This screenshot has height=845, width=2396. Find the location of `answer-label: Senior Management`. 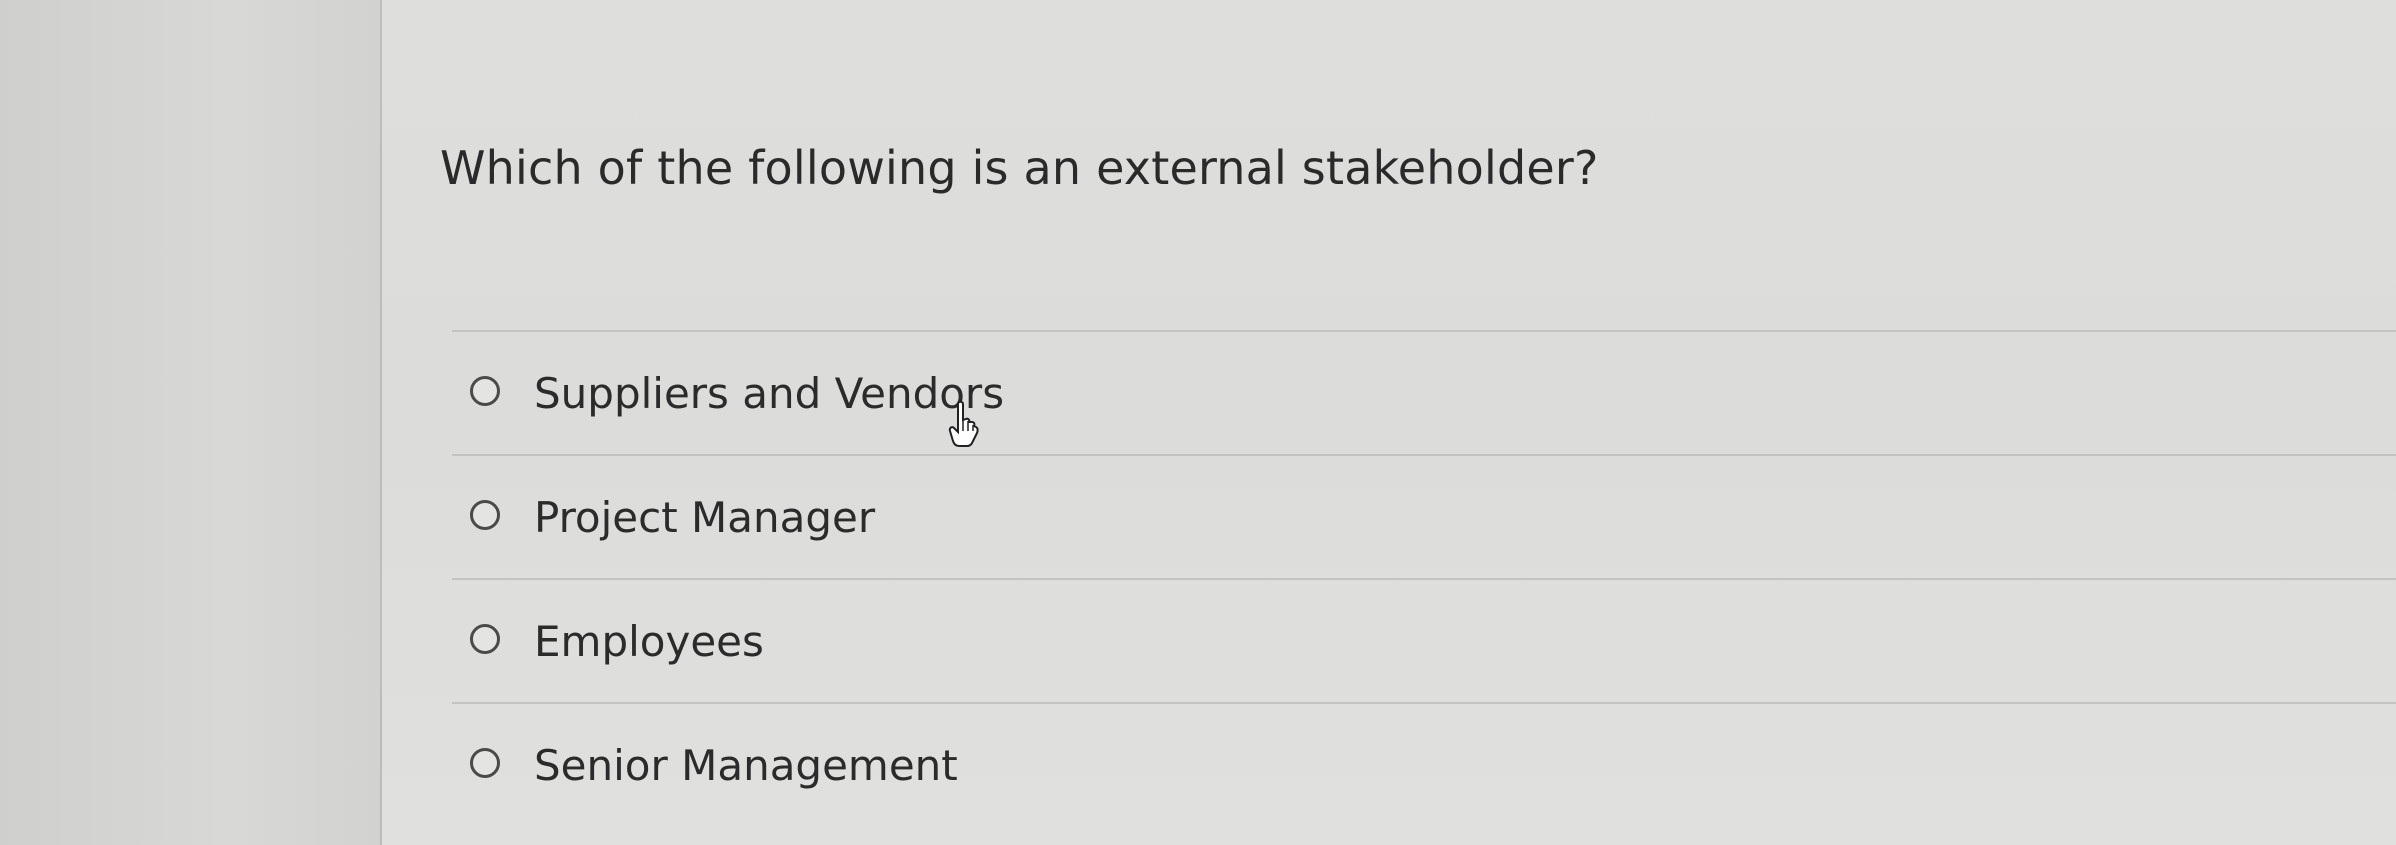

answer-label: Senior Management is located at coordinates (746, 766).